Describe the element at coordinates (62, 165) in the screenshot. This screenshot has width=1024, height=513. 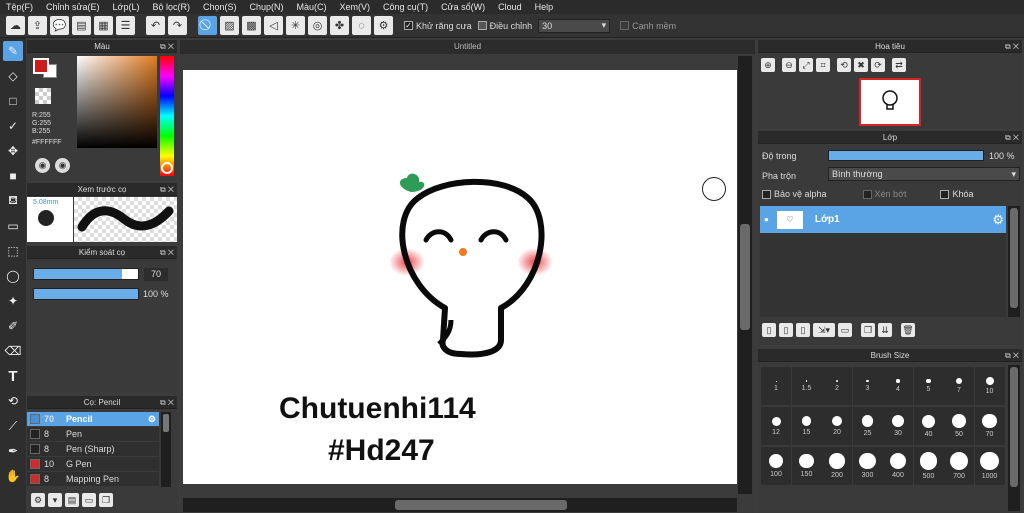
I see `palette-add-icon: ◉` at that location.